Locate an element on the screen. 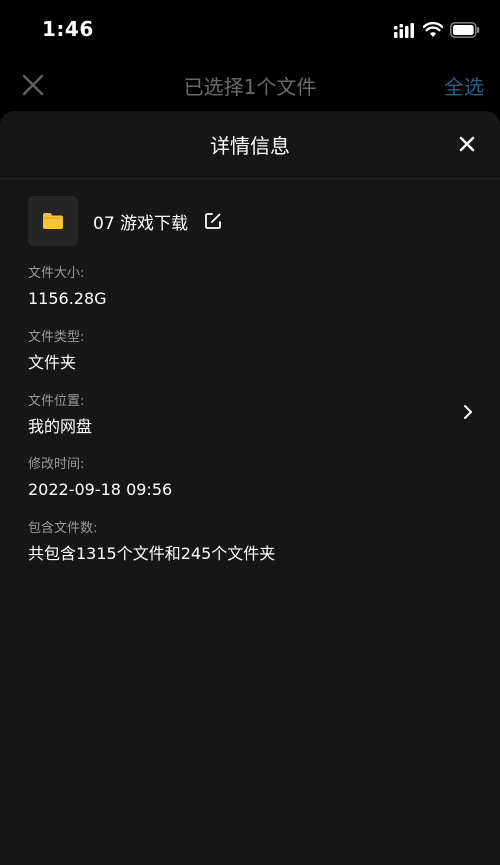  location-chevron-button is located at coordinates (468, 412).